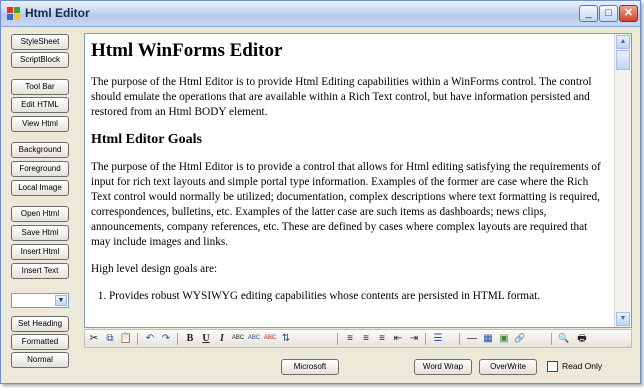  What do you see at coordinates (443, 367) in the screenshot?
I see `word-wrap-button: Word Wrap` at bounding box center [443, 367].